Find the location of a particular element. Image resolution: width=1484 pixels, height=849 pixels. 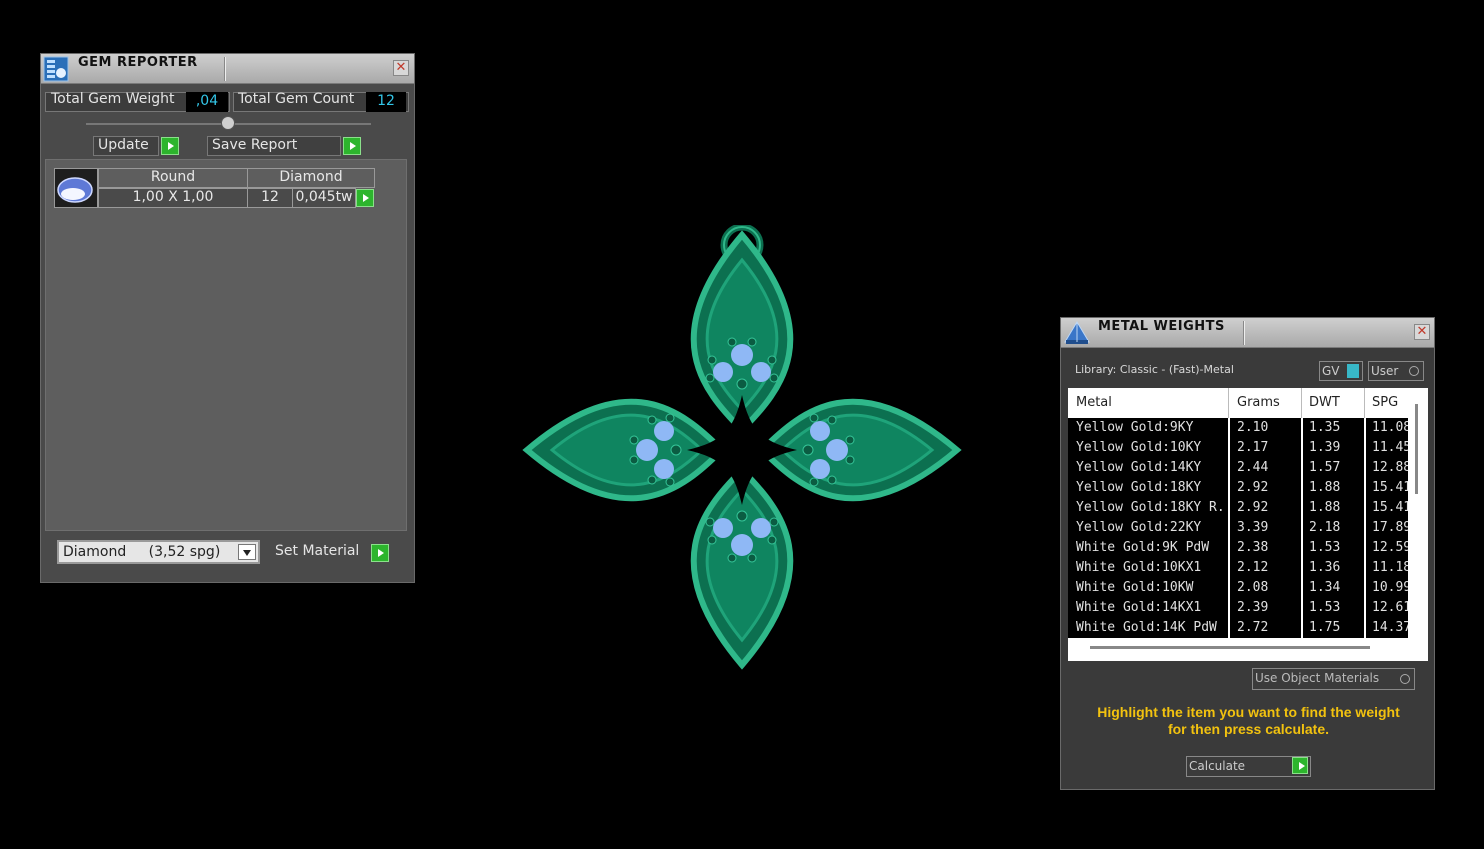

grams-cell: 2.44 is located at coordinates (1253, 467).